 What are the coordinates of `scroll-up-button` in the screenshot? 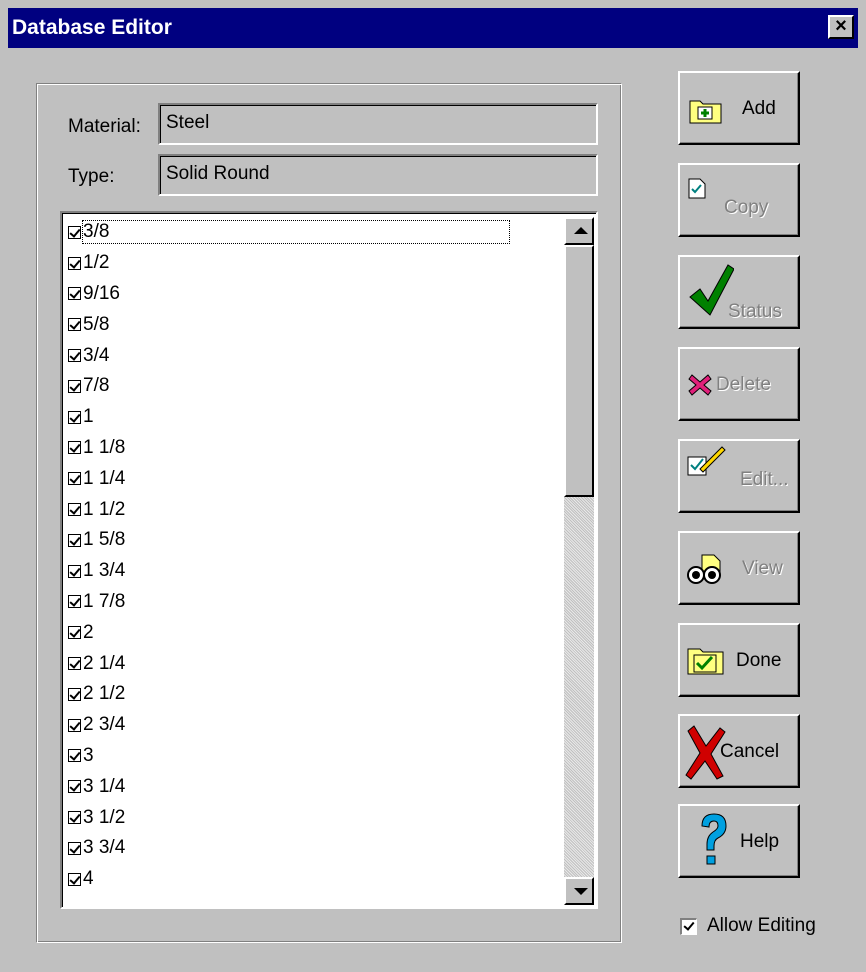 It's located at (579, 231).